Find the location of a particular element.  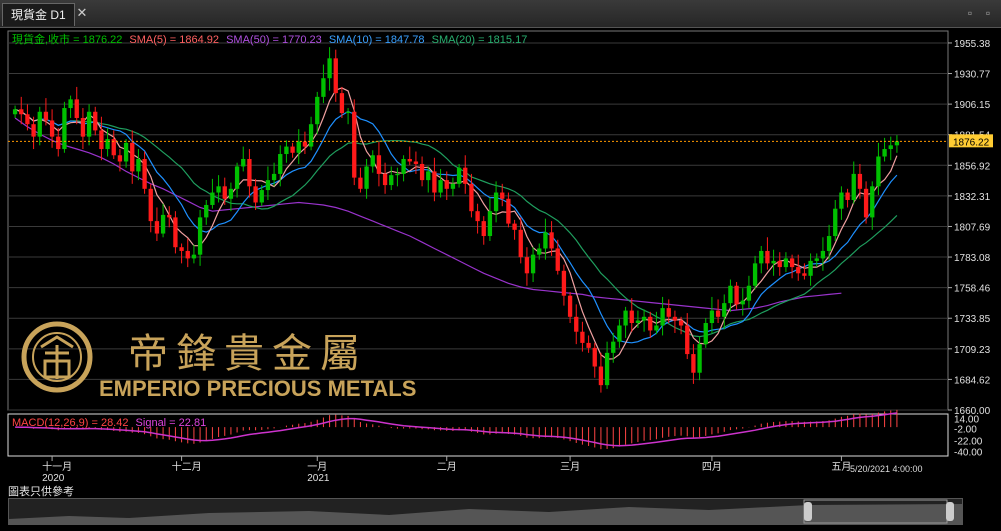

close-icon: ✕ is located at coordinates (82, 13).